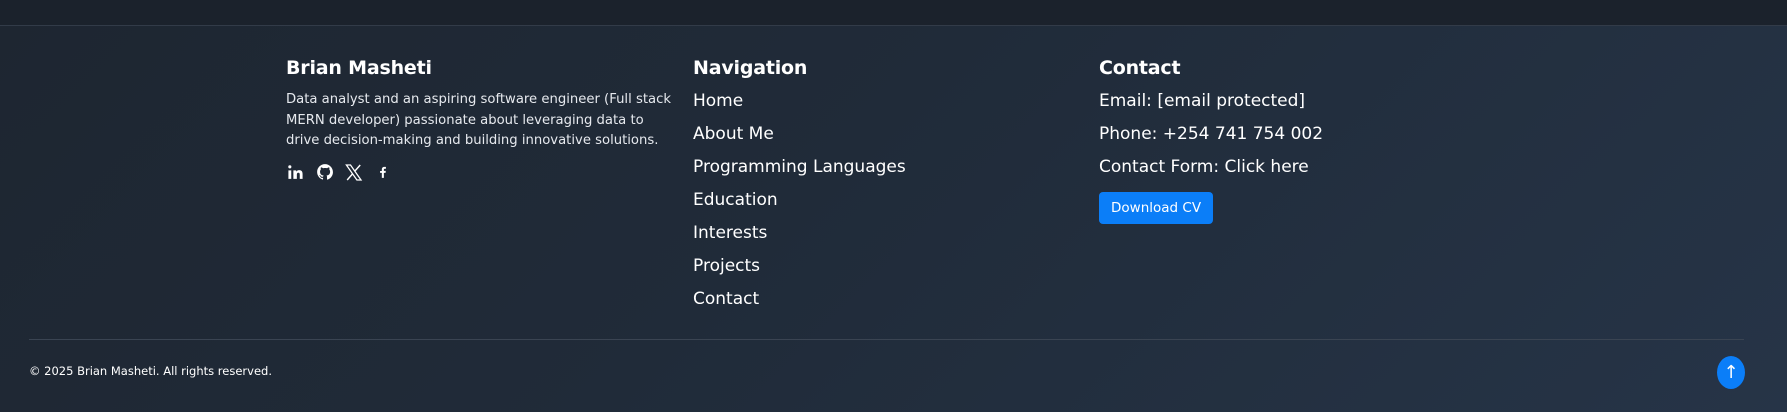  I want to click on nav-link-interests: Interests, so click(873, 238).